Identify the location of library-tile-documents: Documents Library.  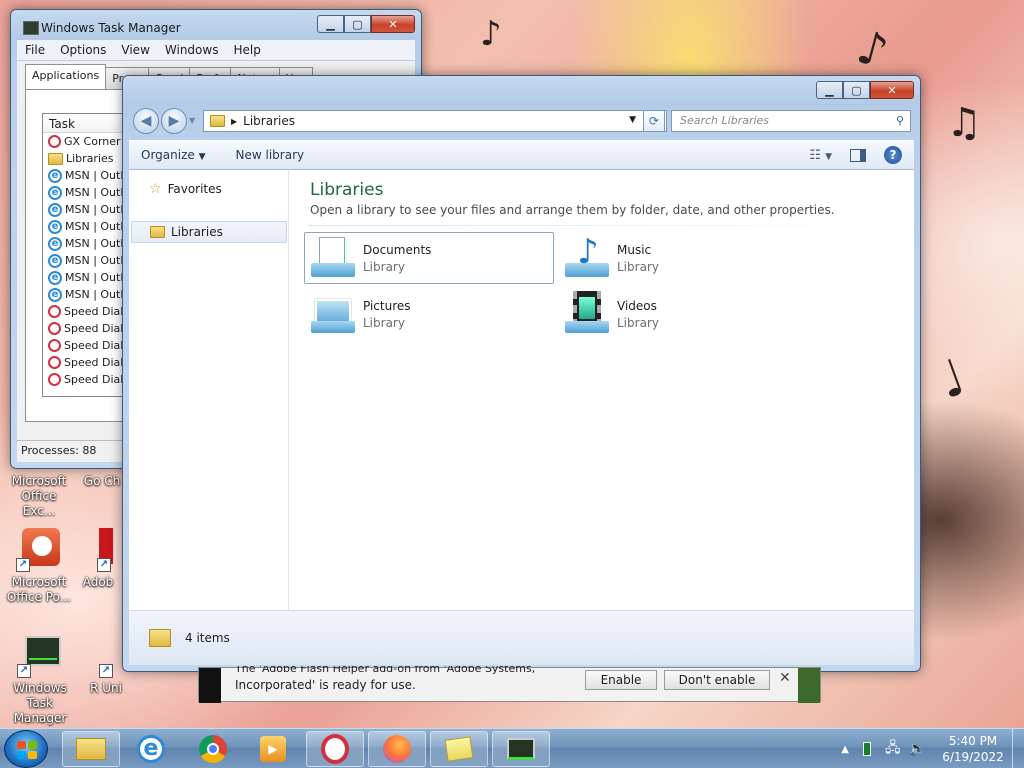
(429, 258).